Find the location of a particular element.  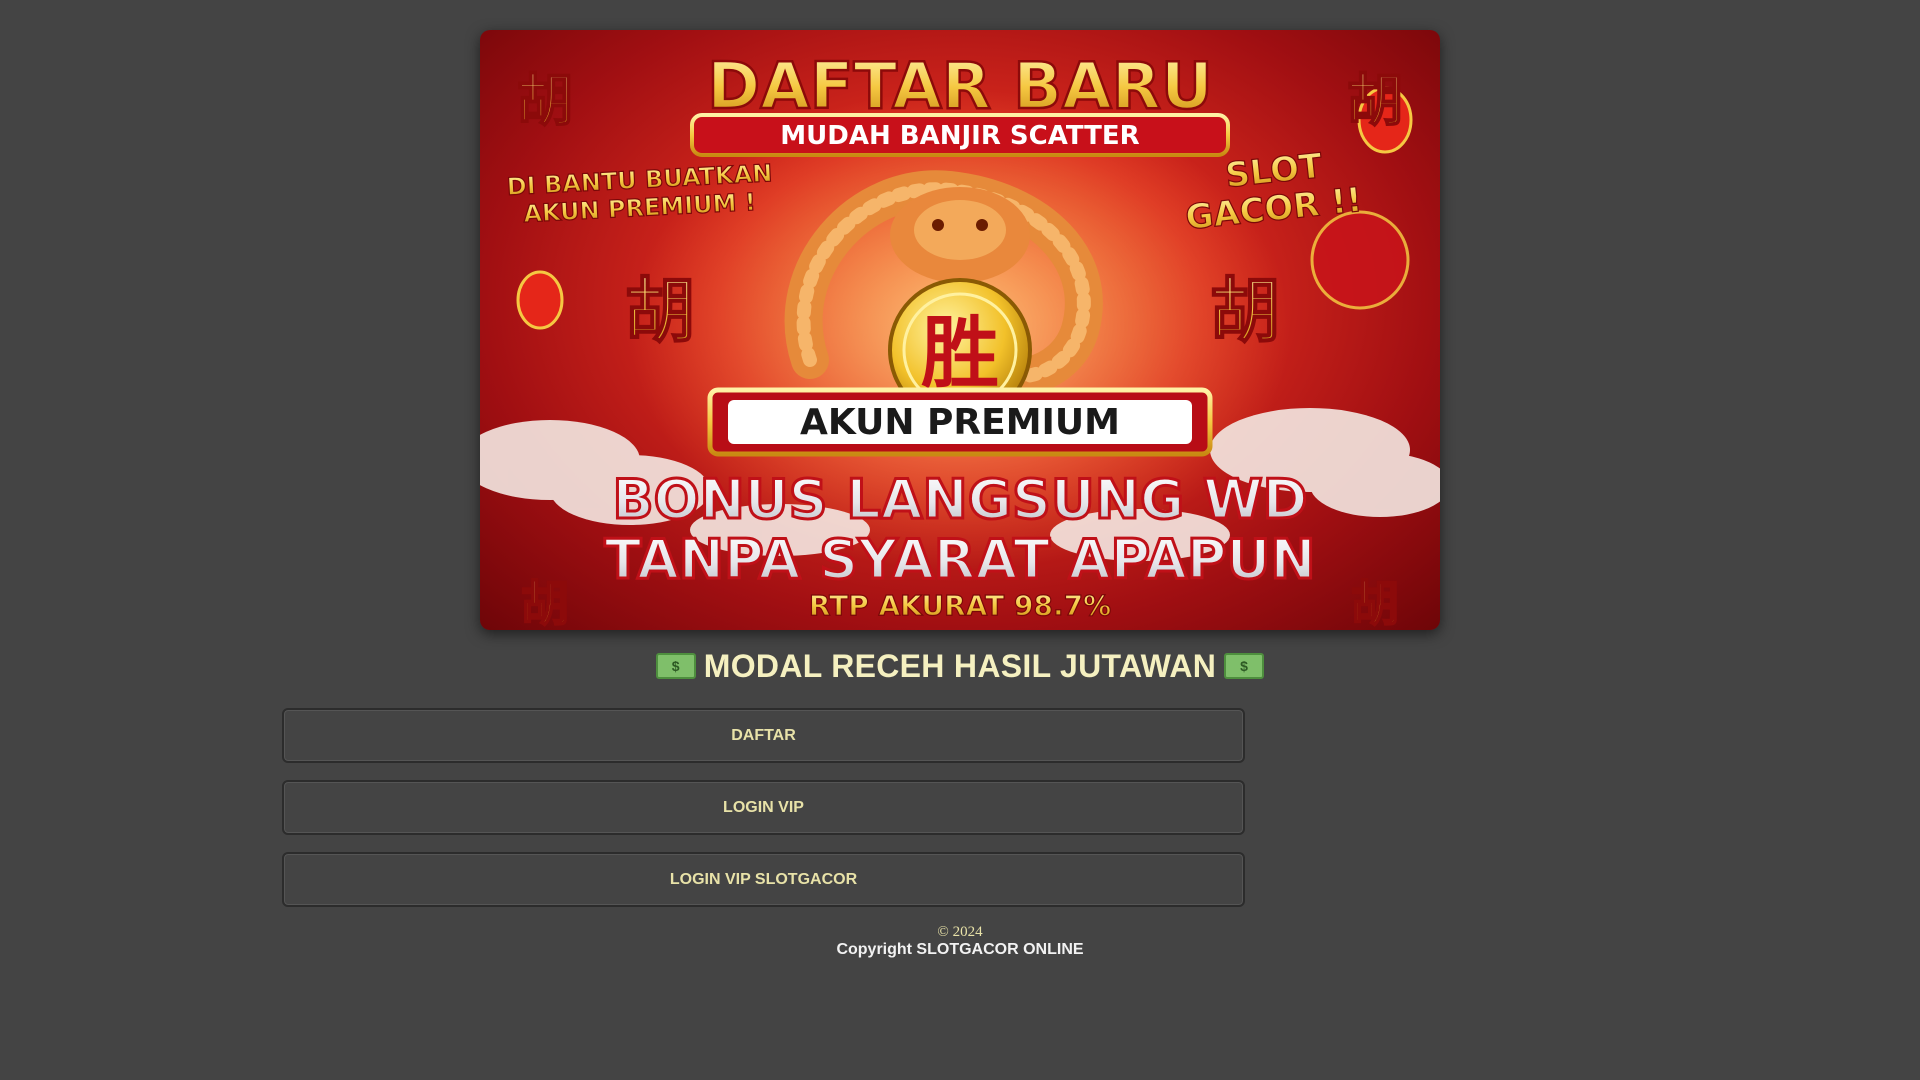

login-vip-button: LOGIN VIP is located at coordinates (763, 807).